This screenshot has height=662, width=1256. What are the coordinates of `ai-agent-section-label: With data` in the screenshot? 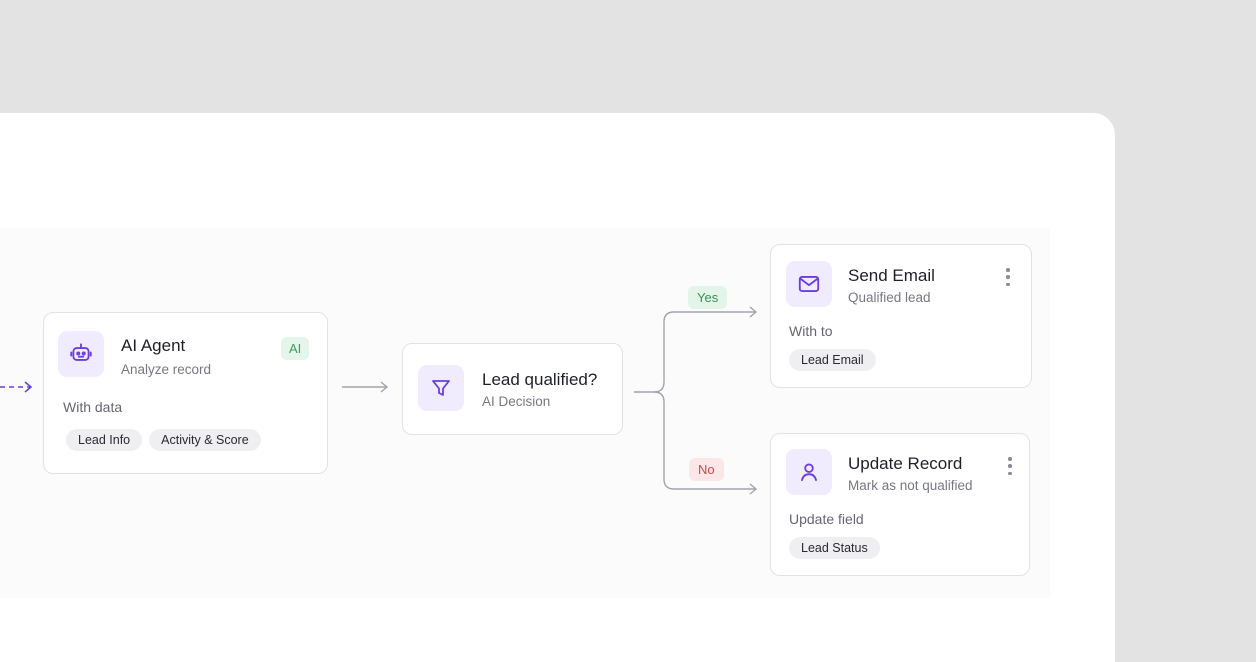 It's located at (93, 407).